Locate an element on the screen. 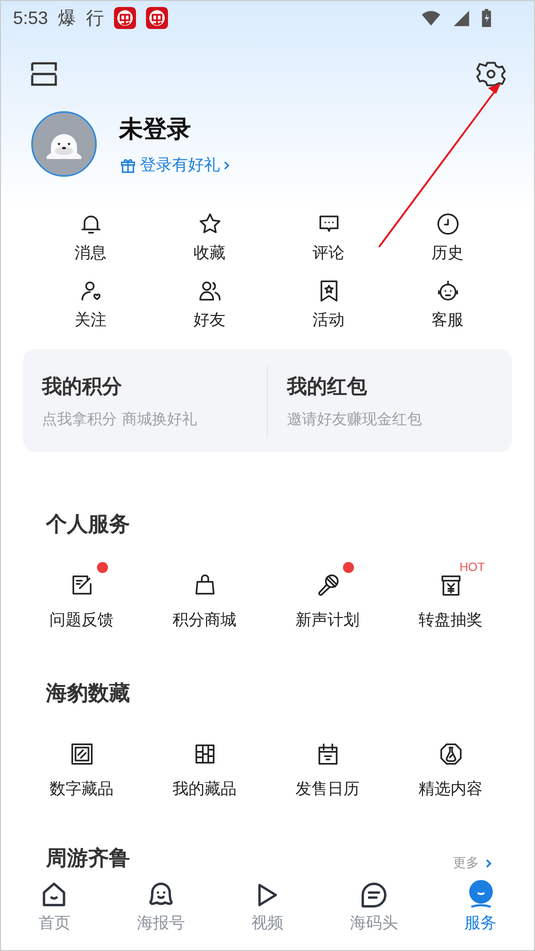 This screenshot has height=951, width=535. section-title: 海豹数藏 is located at coordinates (88, 693).